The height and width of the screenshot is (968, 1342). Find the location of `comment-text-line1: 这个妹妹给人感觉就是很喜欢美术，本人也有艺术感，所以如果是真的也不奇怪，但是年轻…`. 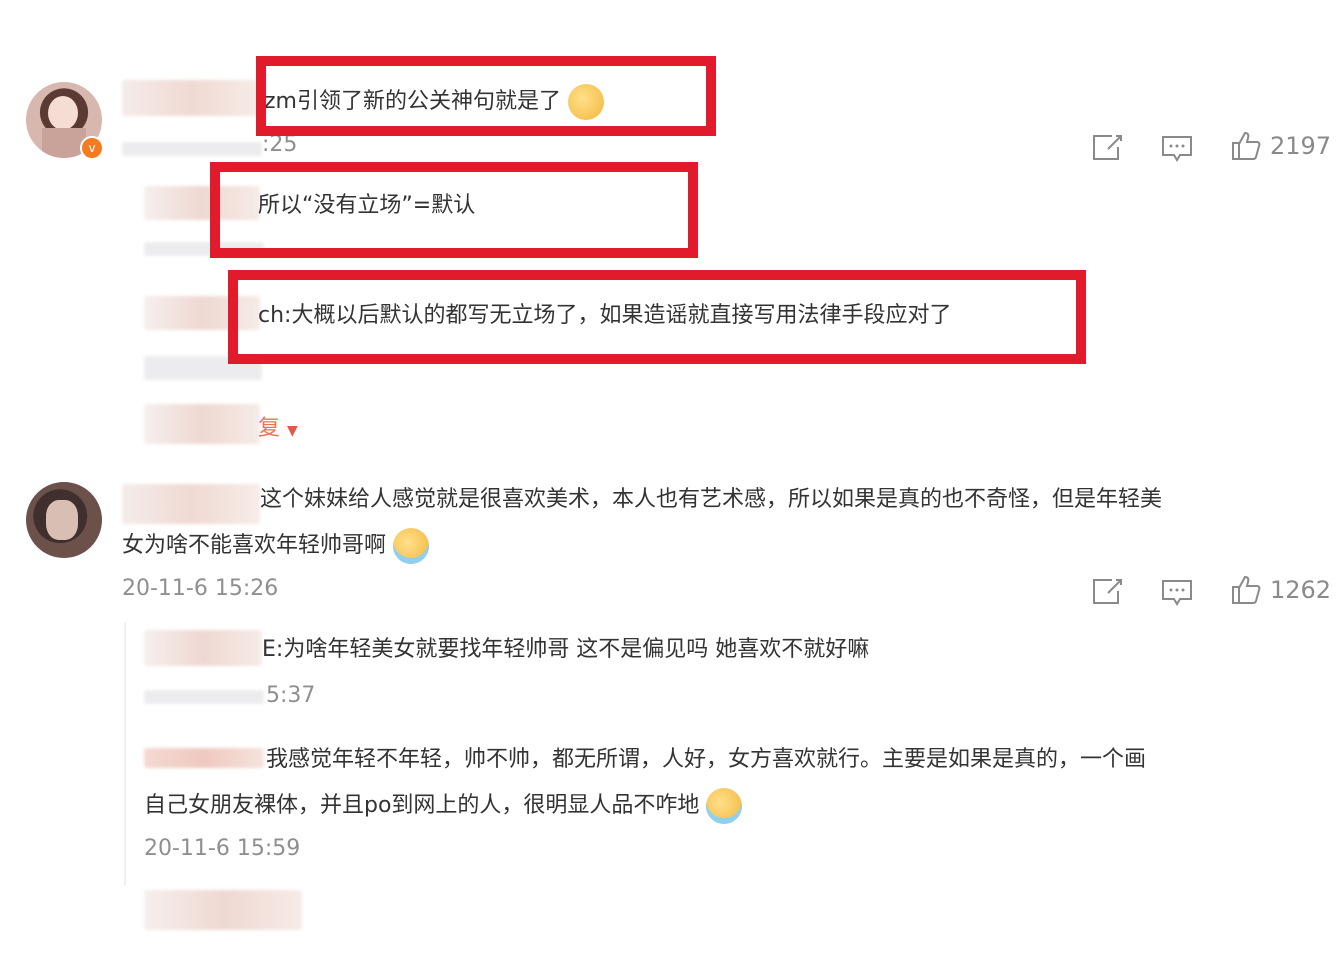

comment-text-line1: 这个妹妹给人感觉就是很喜欢美术，本人也有艺术感，所以如果是真的也不奇怪，但是年轻… is located at coordinates (711, 499).